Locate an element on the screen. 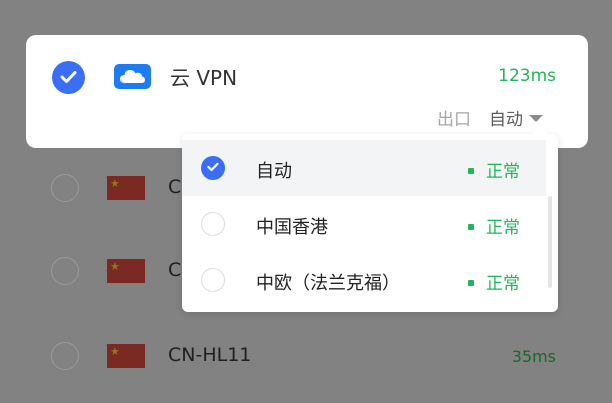 The image size is (612, 403). dropdown-scrollbar is located at coordinates (550, 242).